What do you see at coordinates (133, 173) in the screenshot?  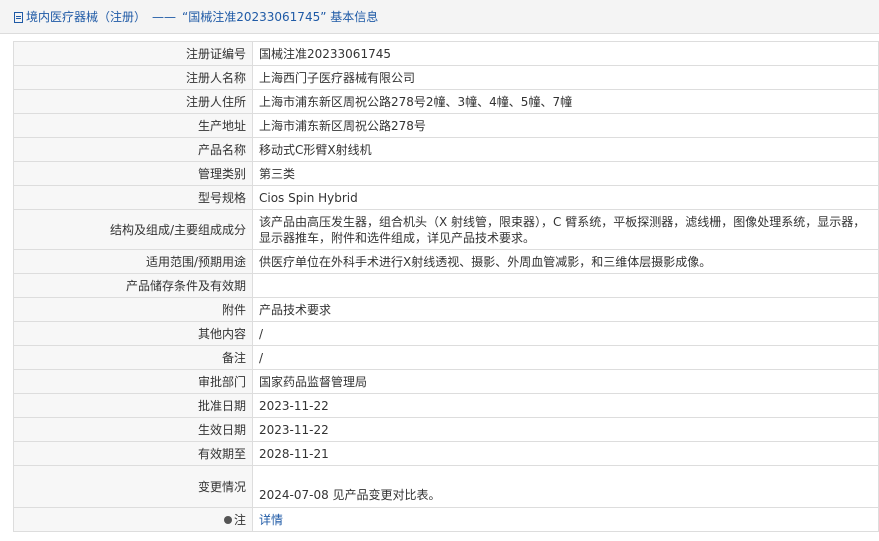 I see `row-label: 管理类别` at bounding box center [133, 173].